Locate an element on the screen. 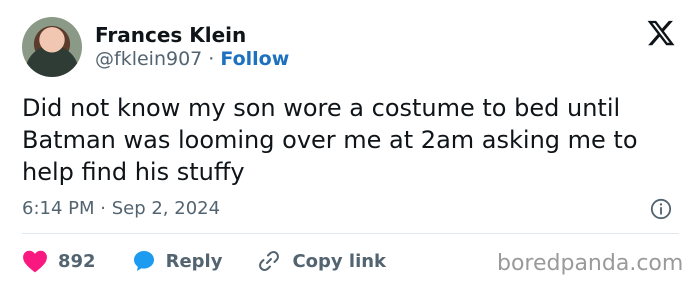 This screenshot has height=287, width=700. heart-icon is located at coordinates (35, 261).